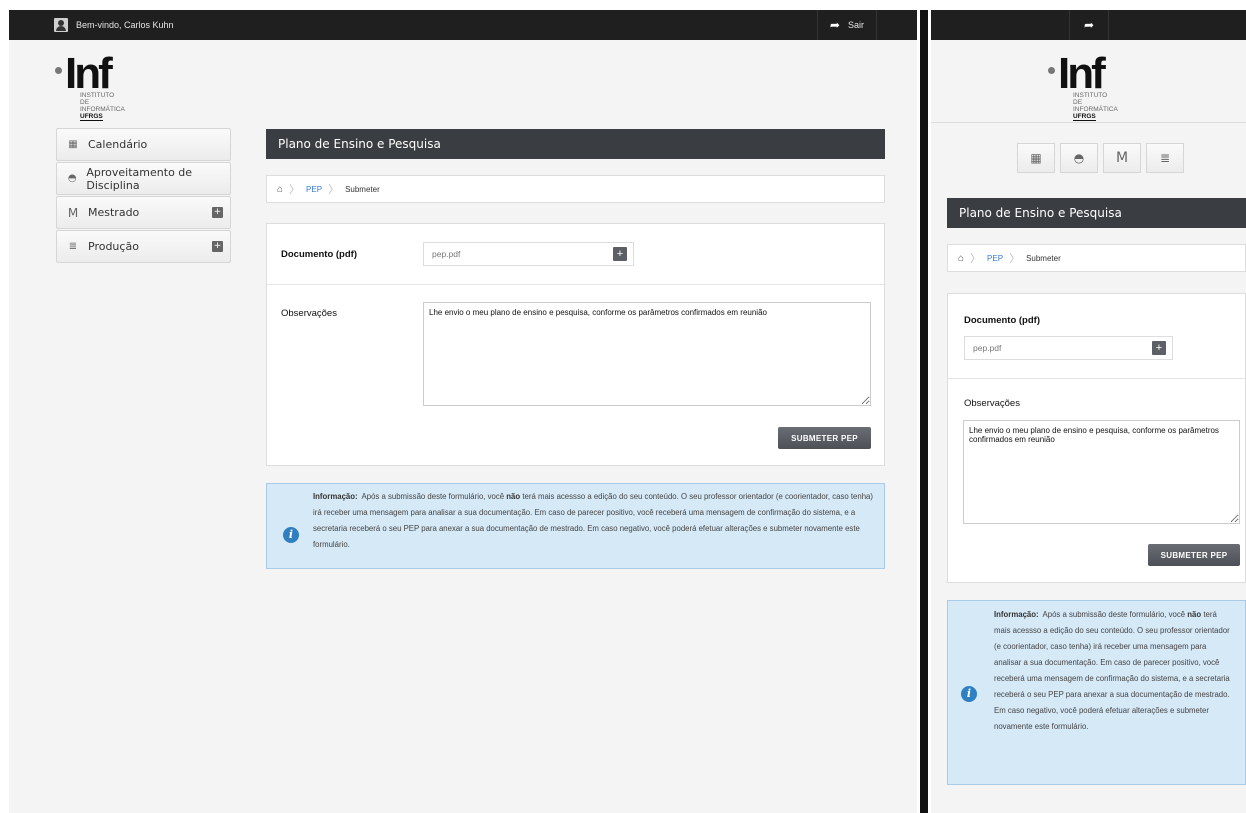 This screenshot has height=813, width=1246. I want to click on user-area: Bem-vindo, Carlos Kuhn, so click(114, 25).